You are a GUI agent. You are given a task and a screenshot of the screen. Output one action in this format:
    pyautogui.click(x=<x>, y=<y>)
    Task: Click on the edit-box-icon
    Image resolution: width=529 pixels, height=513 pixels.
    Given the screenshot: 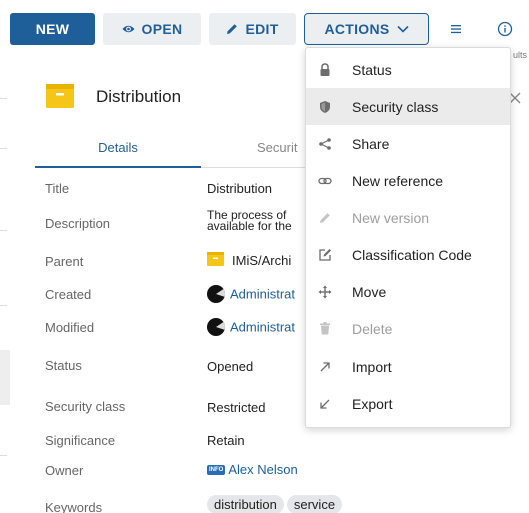 What is the action you would take?
    pyautogui.click(x=325, y=255)
    